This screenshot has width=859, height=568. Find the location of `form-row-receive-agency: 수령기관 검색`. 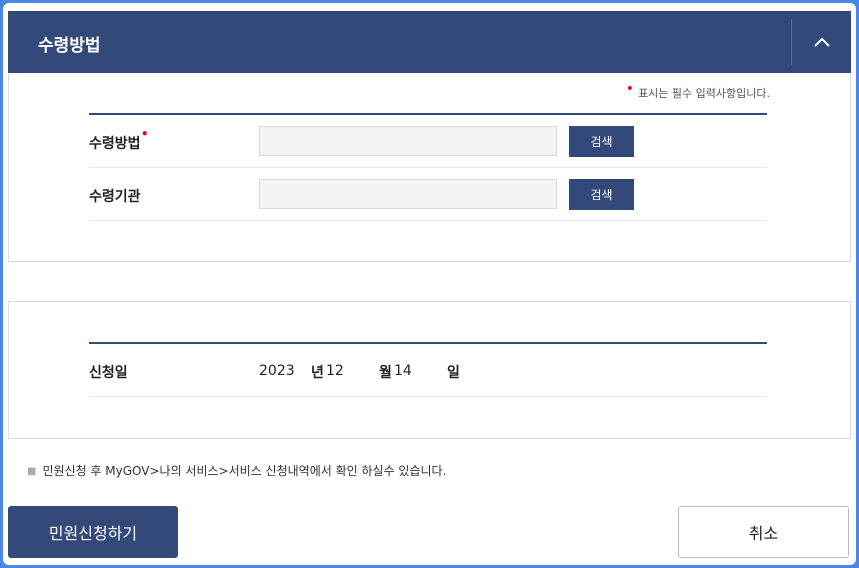

form-row-receive-agency: 수령기관 검색 is located at coordinates (428, 194).